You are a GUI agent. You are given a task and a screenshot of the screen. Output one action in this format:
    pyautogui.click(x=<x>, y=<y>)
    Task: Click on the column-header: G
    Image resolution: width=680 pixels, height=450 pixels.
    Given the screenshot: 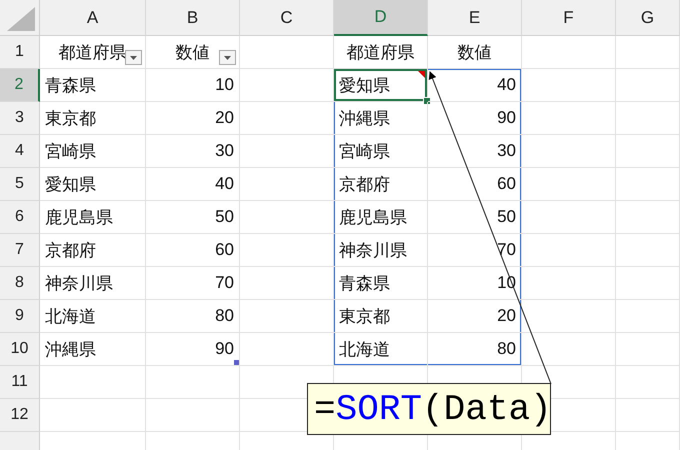 What is the action you would take?
    pyautogui.click(x=648, y=18)
    